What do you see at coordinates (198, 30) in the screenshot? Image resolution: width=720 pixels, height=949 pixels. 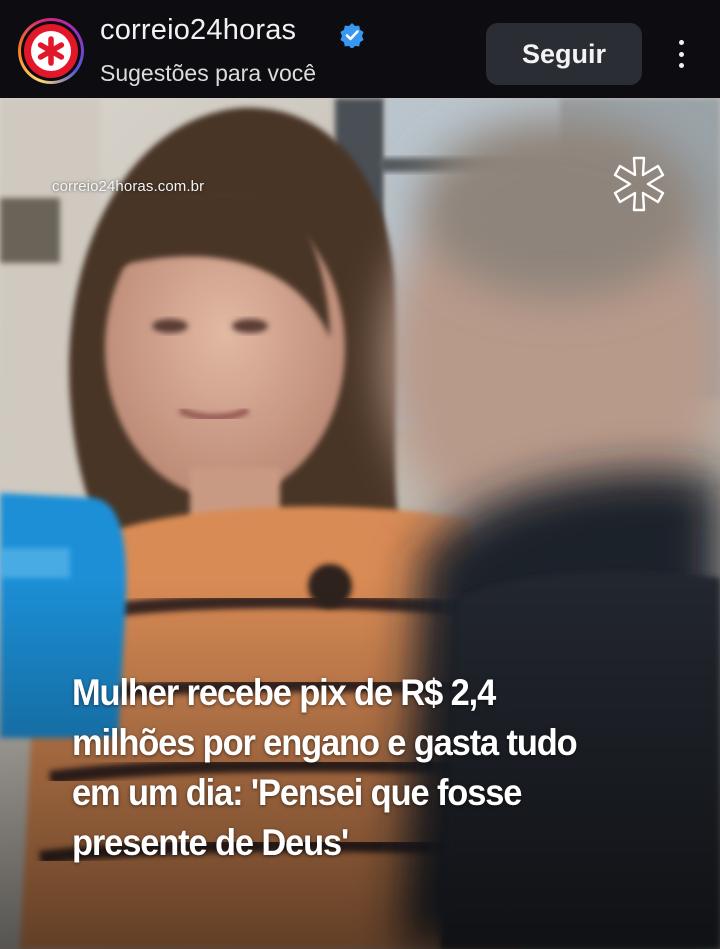 I see `account-name: correio24horas` at bounding box center [198, 30].